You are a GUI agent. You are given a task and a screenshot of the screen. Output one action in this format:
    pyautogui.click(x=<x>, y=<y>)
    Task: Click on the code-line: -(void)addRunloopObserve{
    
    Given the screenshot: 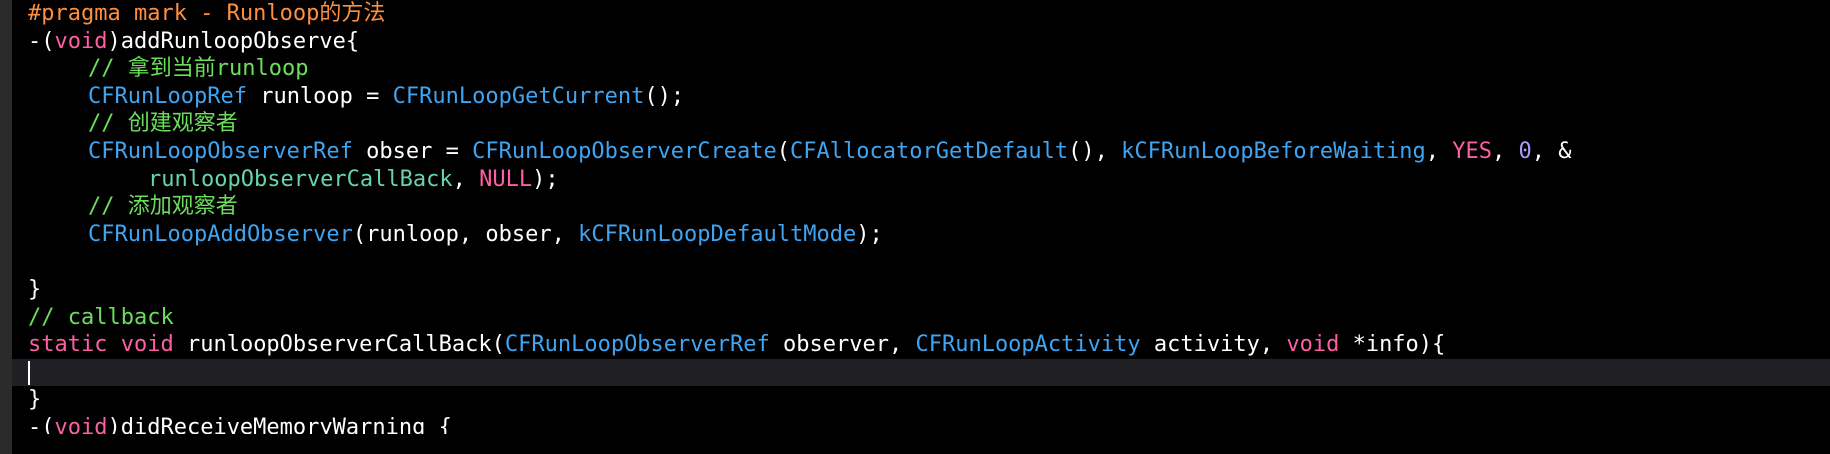 What is the action you would take?
    pyautogui.click(x=929, y=42)
    